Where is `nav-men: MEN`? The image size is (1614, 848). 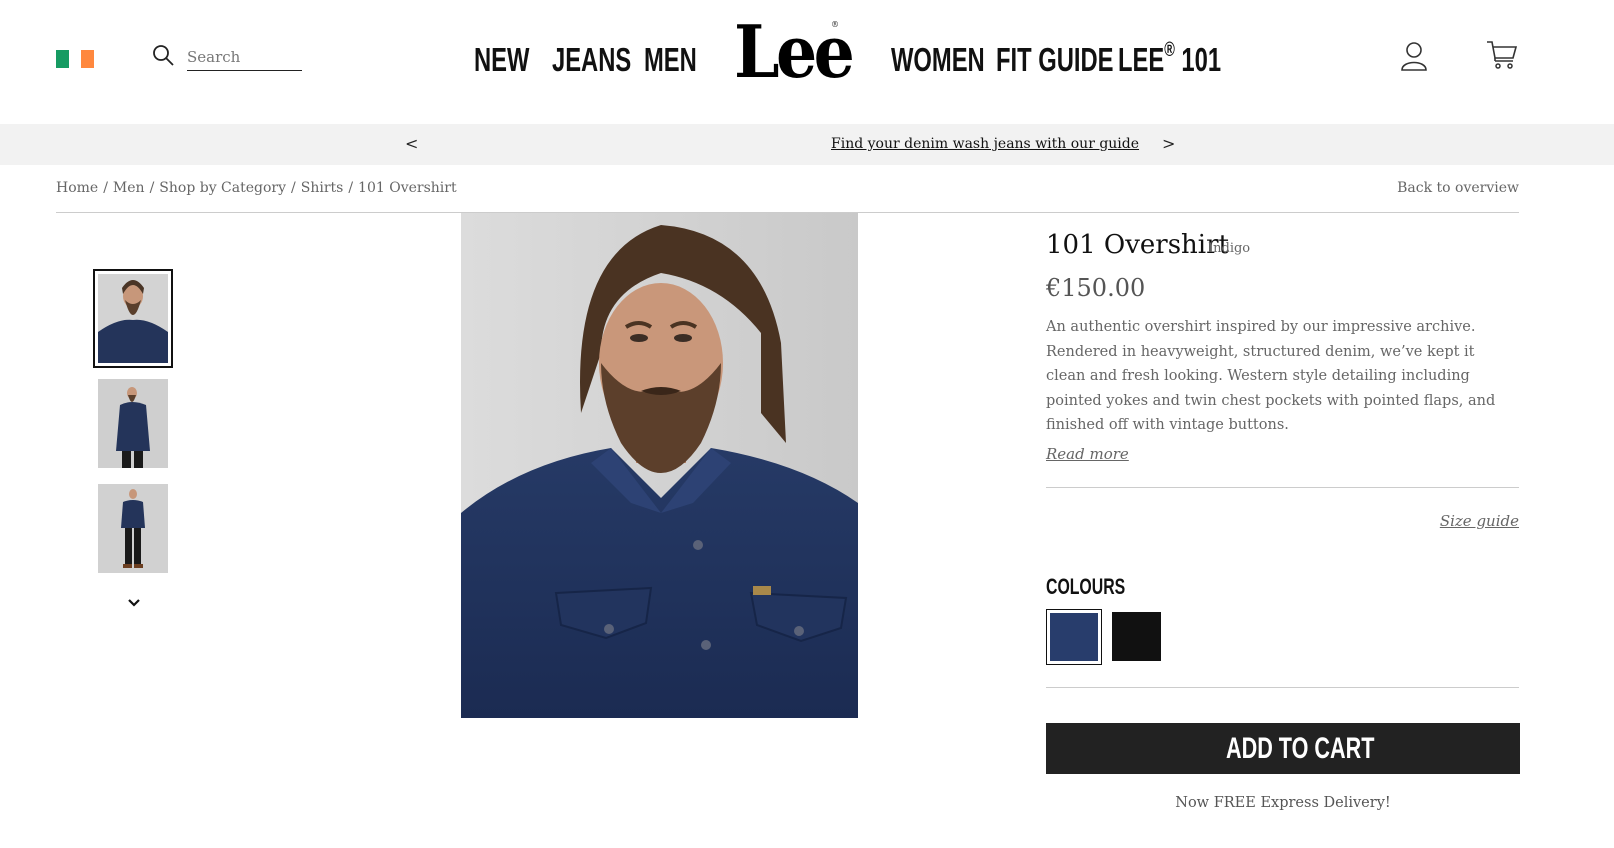
nav-men: MEN is located at coordinates (670, 60).